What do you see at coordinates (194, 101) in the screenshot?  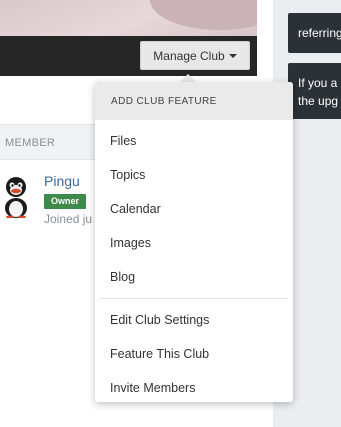 I see `dropdown-section-header: ADD CLUB FEATURE` at bounding box center [194, 101].